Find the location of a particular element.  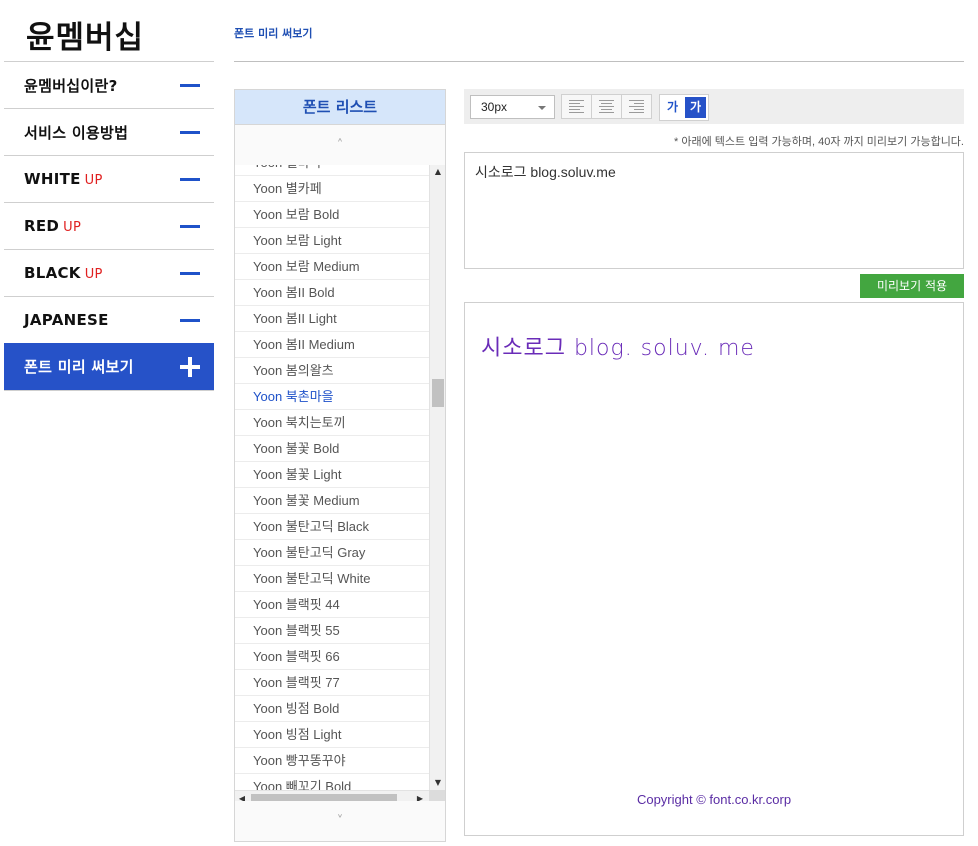

font-list-item: Yoon 봄II Medium is located at coordinates (332, 345).